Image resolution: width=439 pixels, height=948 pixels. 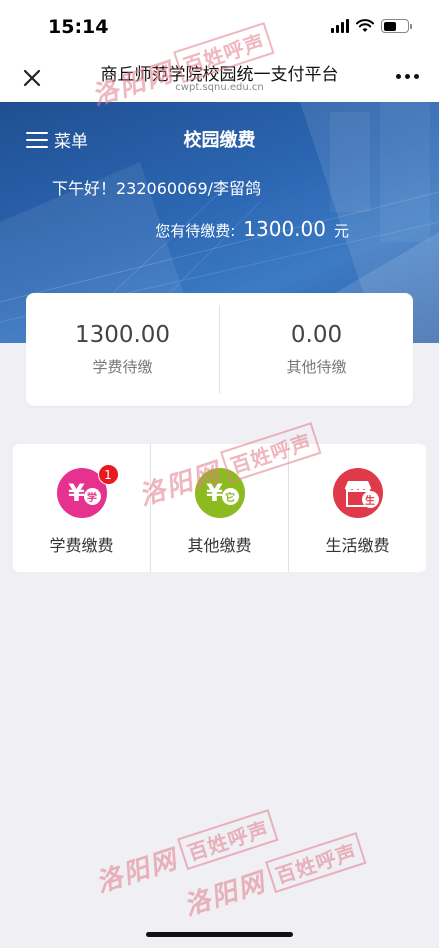 What do you see at coordinates (219, 28) in the screenshot?
I see `status-bar: 15:14` at bounding box center [219, 28].